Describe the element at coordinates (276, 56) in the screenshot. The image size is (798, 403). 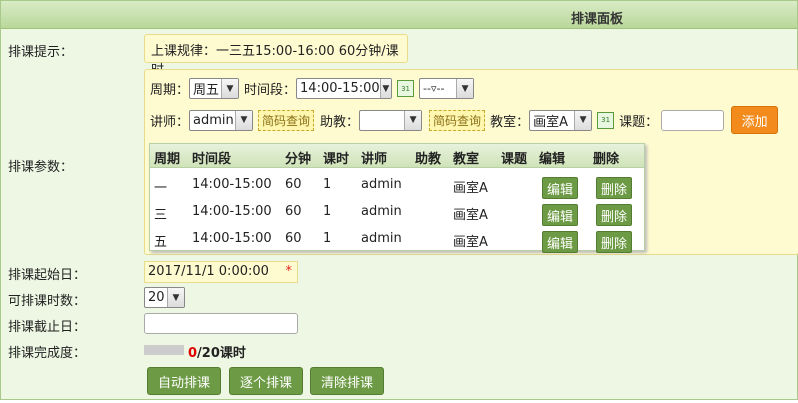
I see `hint-box: 上课规律：一三五15:00-16:00 60分钟/课时` at that location.